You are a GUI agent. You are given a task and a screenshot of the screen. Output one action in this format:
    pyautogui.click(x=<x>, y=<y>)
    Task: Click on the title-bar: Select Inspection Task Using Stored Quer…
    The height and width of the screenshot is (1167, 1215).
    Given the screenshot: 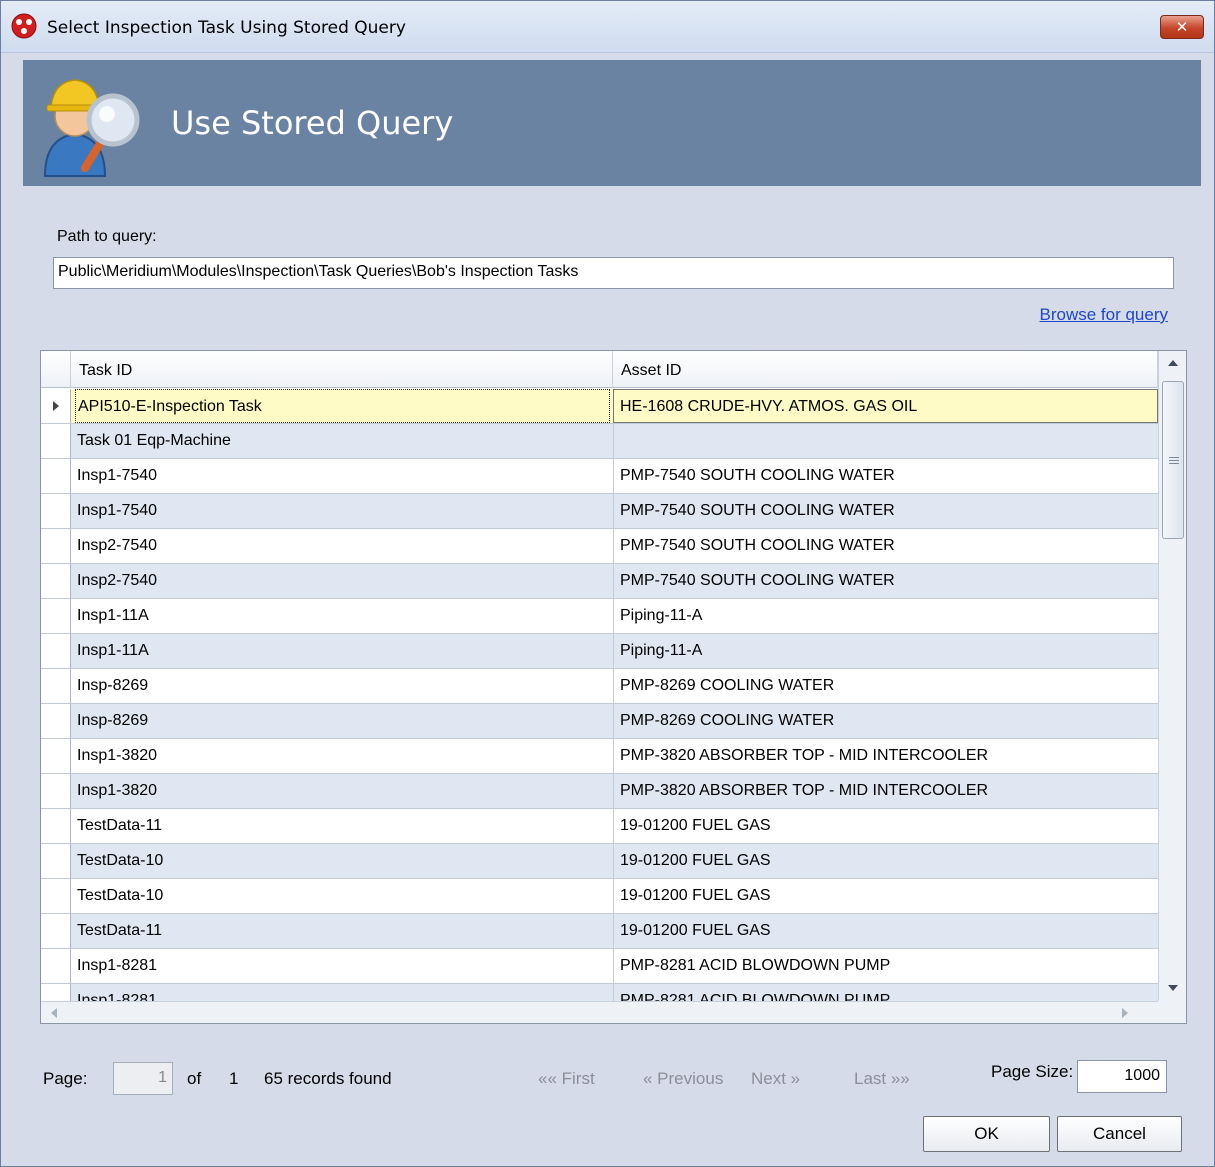 What is the action you would take?
    pyautogui.click(x=607, y=27)
    